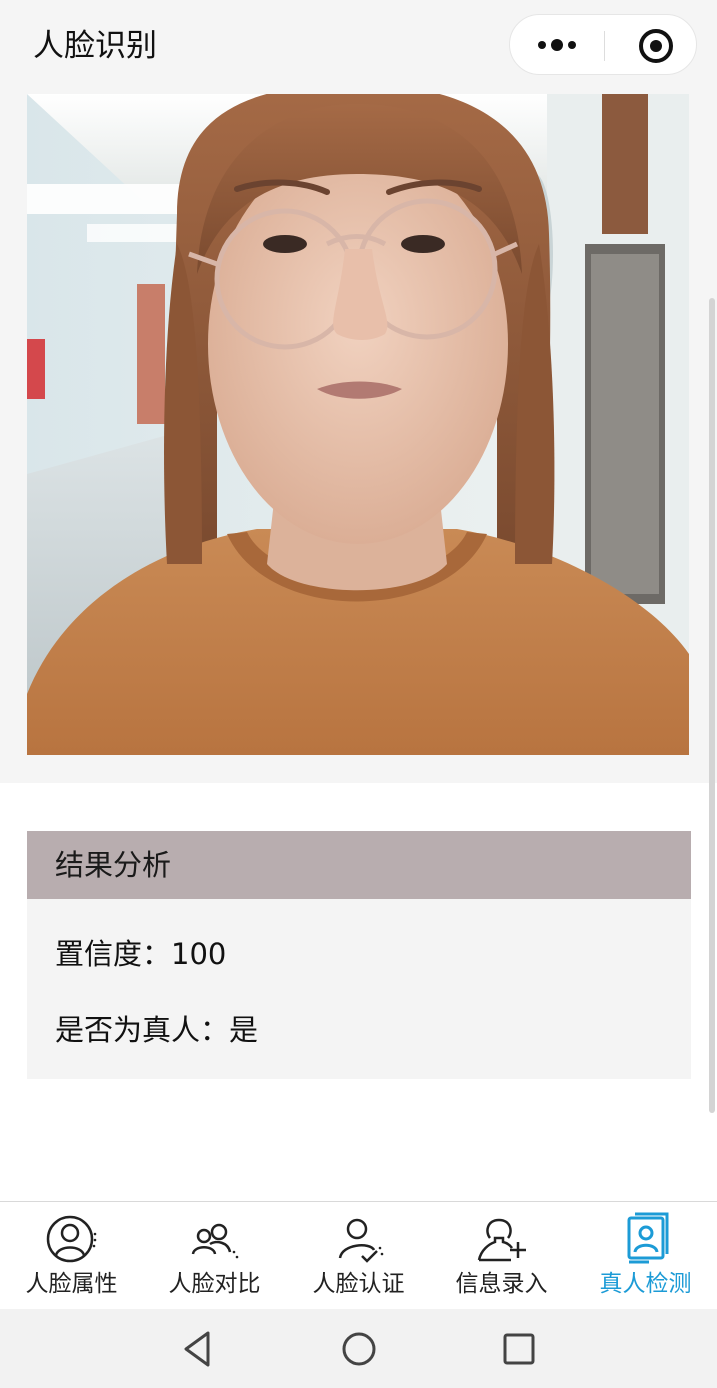 This screenshot has height=1388, width=717. I want to click on system-nav-bar, so click(358, 1348).